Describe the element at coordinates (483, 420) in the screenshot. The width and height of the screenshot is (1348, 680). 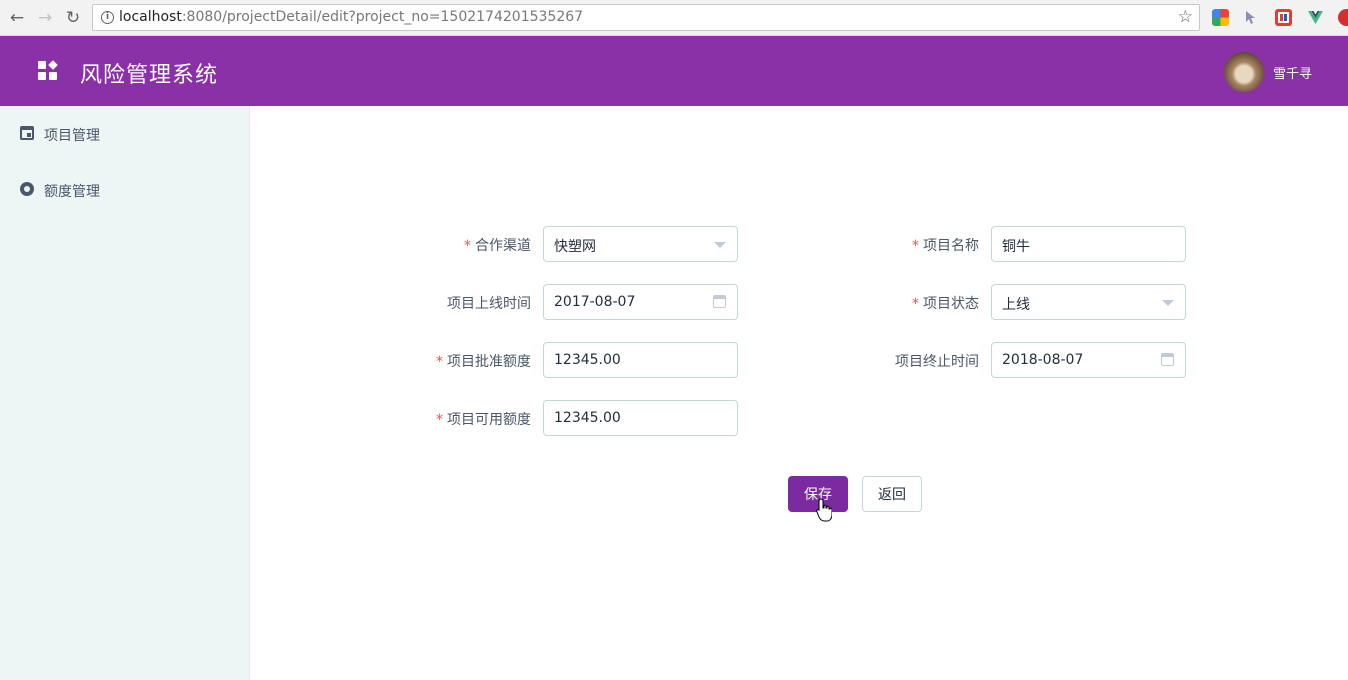
I see `available-amount-label: * 项目可用额度` at that location.